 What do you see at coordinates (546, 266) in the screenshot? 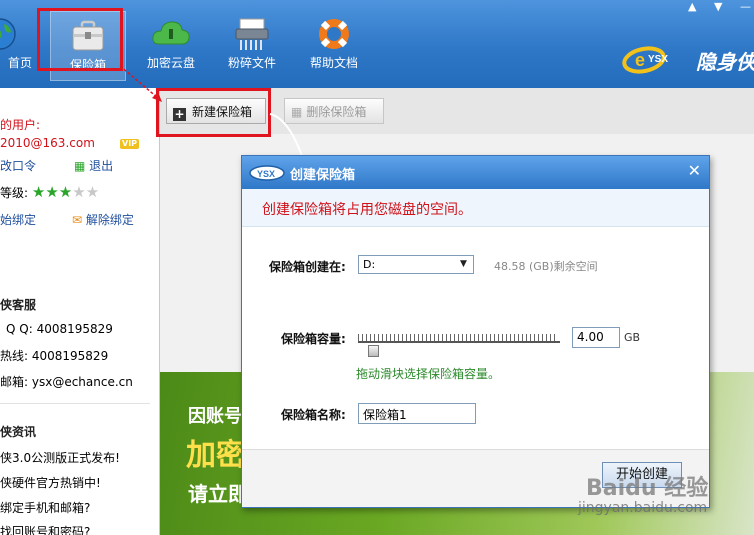
I see `free-space-text: 48.58 (GB)剩余空间` at bounding box center [546, 266].